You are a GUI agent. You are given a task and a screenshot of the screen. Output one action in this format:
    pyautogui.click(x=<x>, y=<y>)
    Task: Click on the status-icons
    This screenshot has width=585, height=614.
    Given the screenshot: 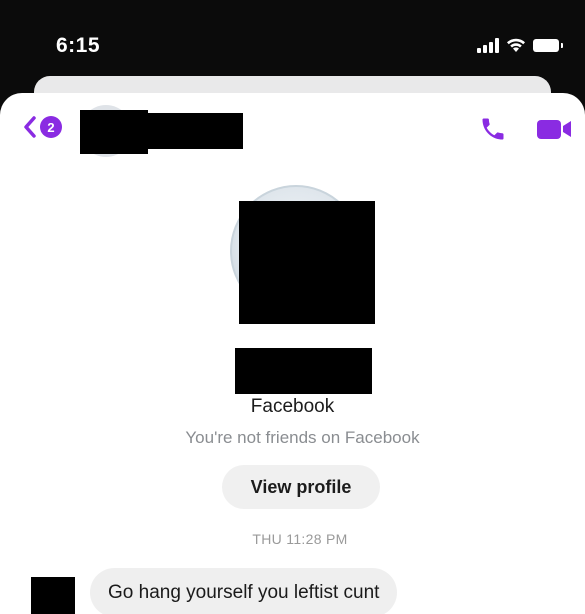 What is the action you would take?
    pyautogui.click(x=520, y=45)
    